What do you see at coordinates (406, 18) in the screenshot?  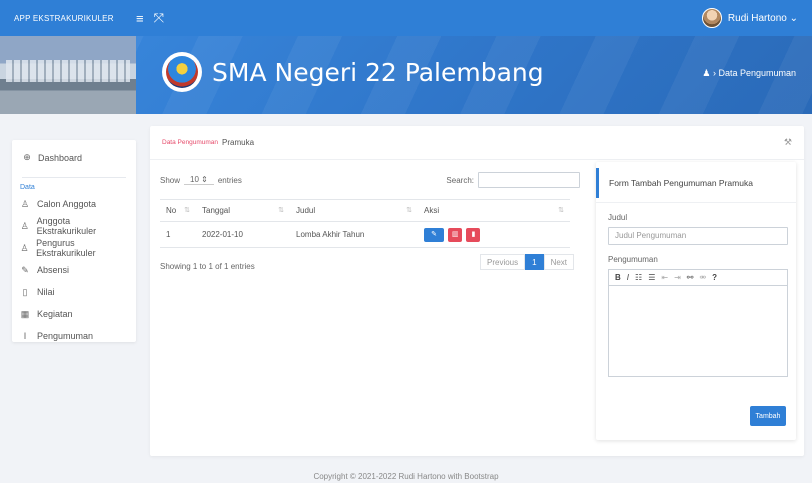 I see `top-navbar: APP EKSTRAKURIKULER ≡ ⤧ Rudi Hartono ⌄` at bounding box center [406, 18].